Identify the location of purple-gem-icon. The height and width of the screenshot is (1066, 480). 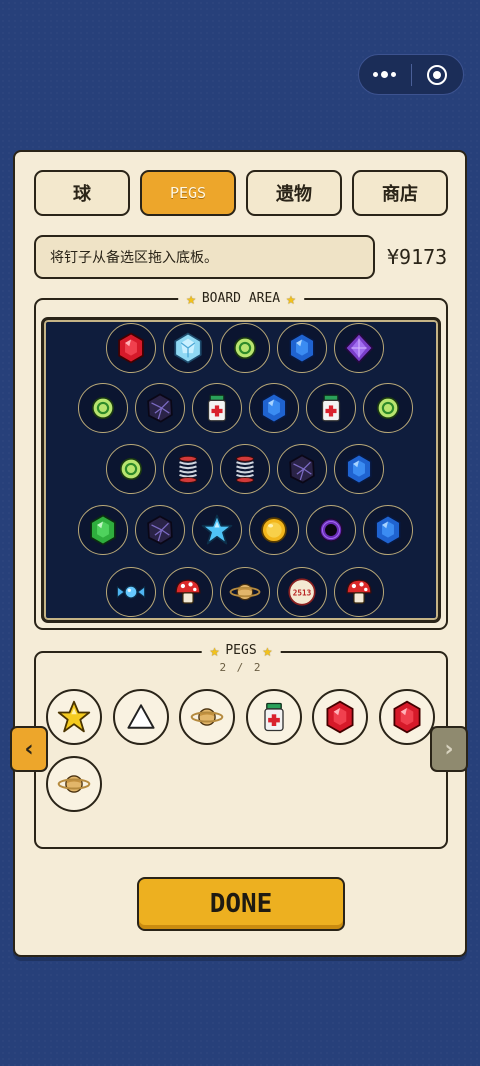
(359, 348).